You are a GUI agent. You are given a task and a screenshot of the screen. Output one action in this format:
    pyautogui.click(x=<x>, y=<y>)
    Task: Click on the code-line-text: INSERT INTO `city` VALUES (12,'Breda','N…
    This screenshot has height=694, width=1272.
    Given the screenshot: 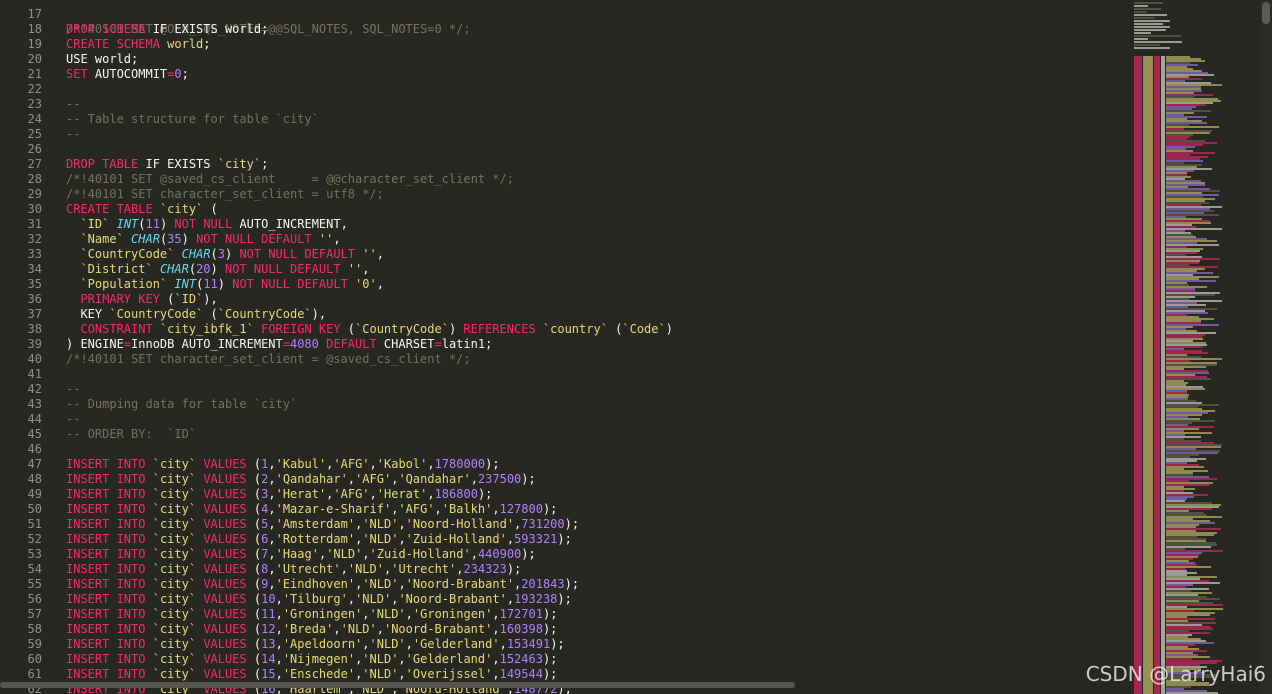 What is the action you would take?
    pyautogui.click(x=311, y=629)
    